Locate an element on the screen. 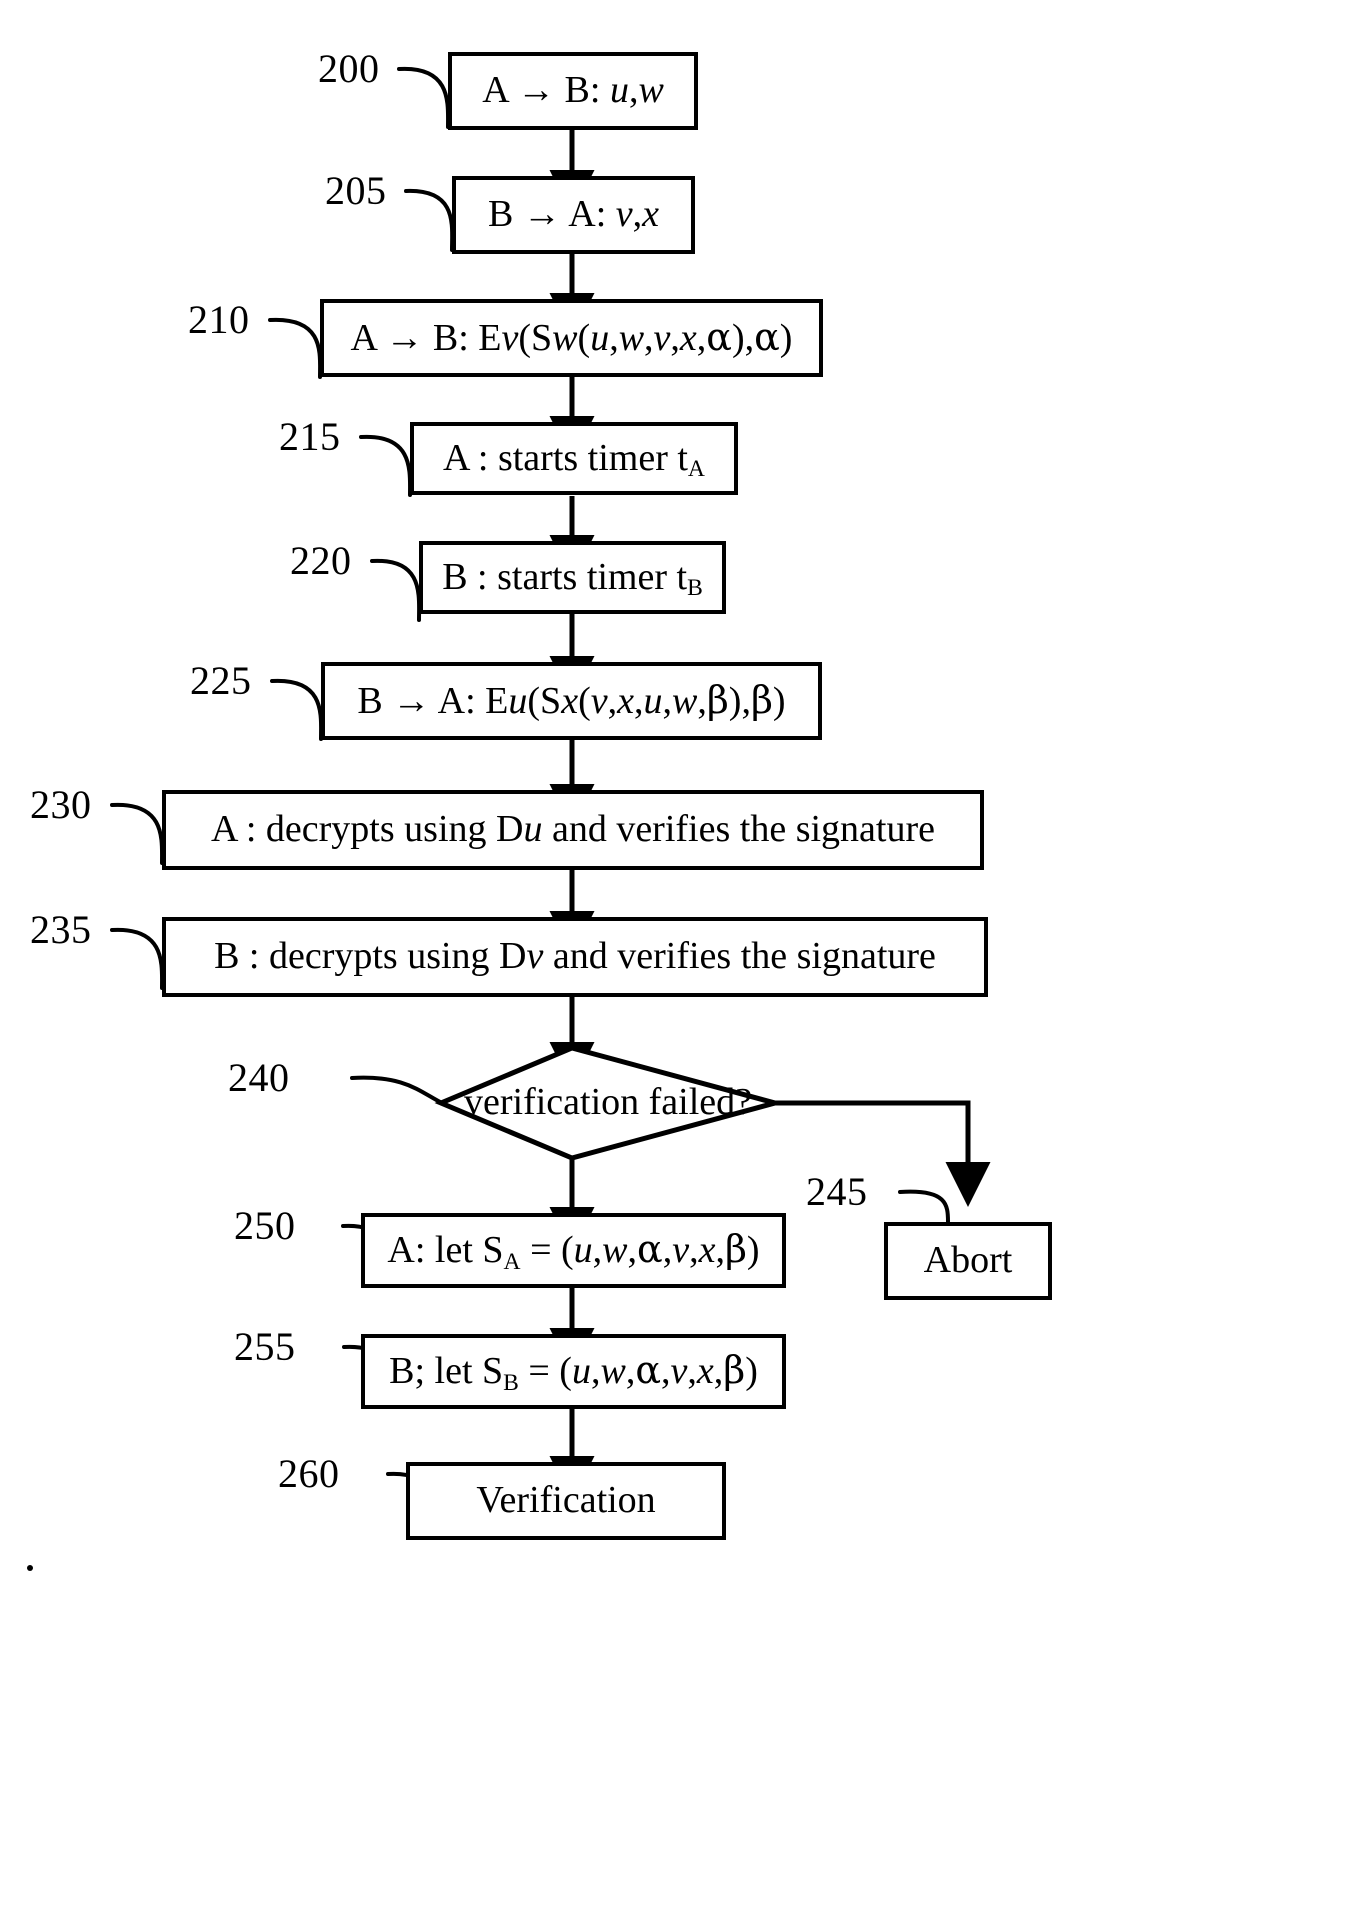  node-205-b-to-a-vx: B → A: v,x is located at coordinates (573, 215).